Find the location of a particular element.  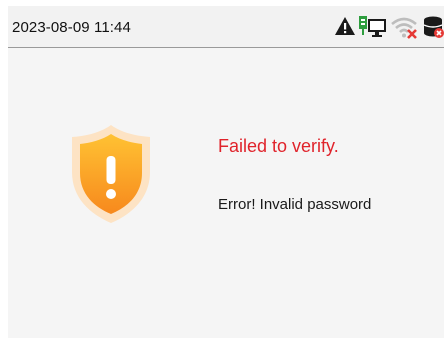

database-error-icon is located at coordinates (433, 27).